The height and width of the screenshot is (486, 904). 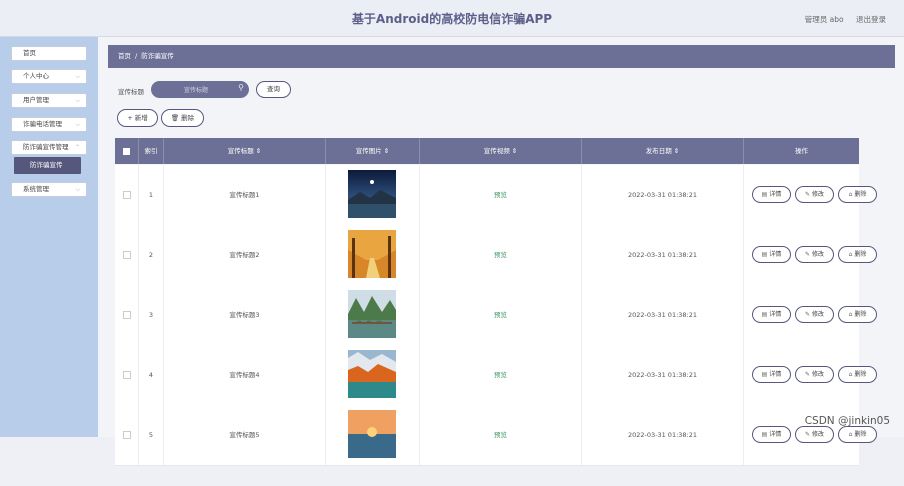 I want to click on search-icon: ⚲, so click(x=241, y=87).